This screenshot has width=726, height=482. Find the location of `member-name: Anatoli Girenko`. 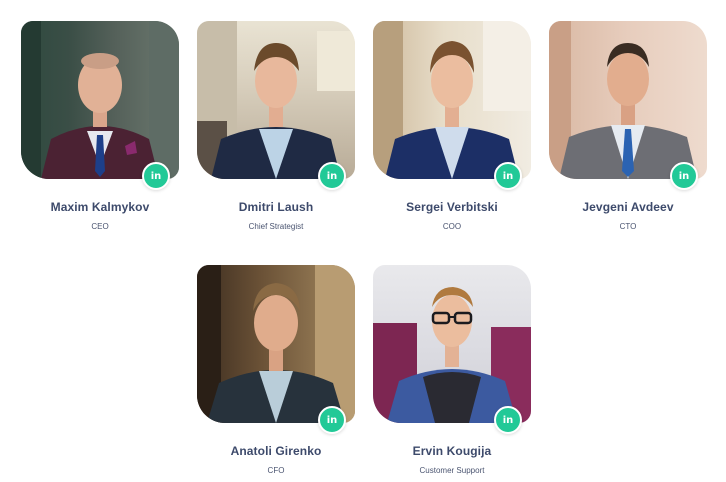

member-name: Anatoli Girenko is located at coordinates (276, 451).